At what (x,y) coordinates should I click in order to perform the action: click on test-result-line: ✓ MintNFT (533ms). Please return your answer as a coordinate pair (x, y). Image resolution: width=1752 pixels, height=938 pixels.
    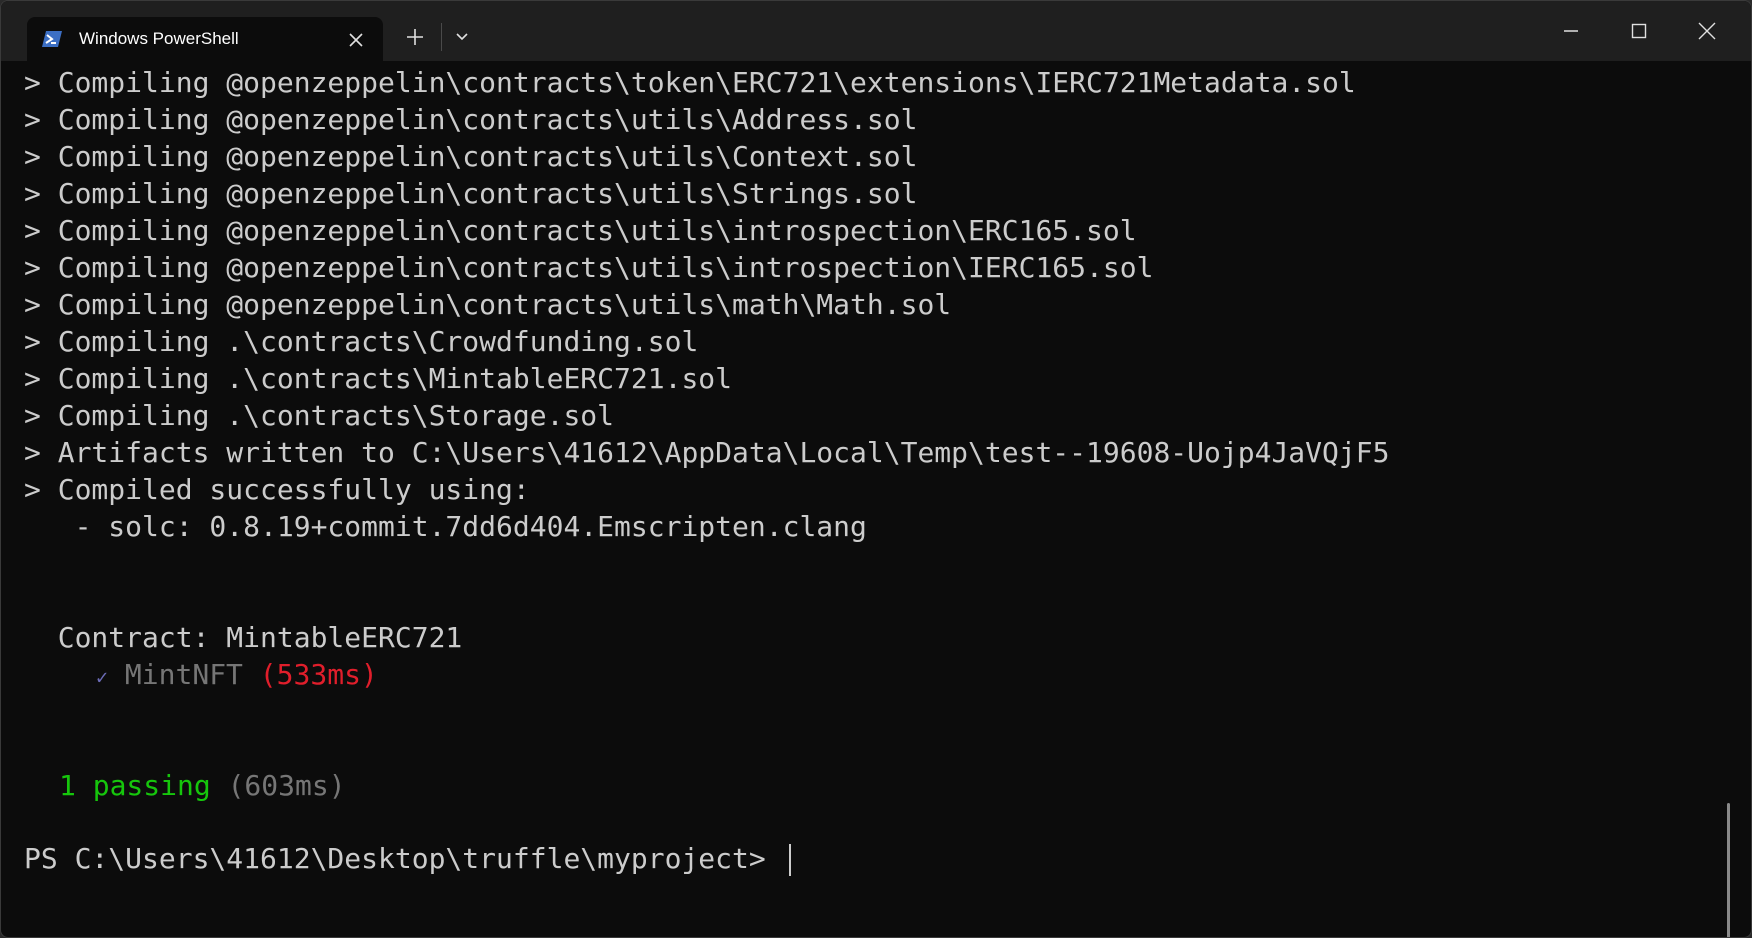
    Looking at the image, I should click on (237, 675).